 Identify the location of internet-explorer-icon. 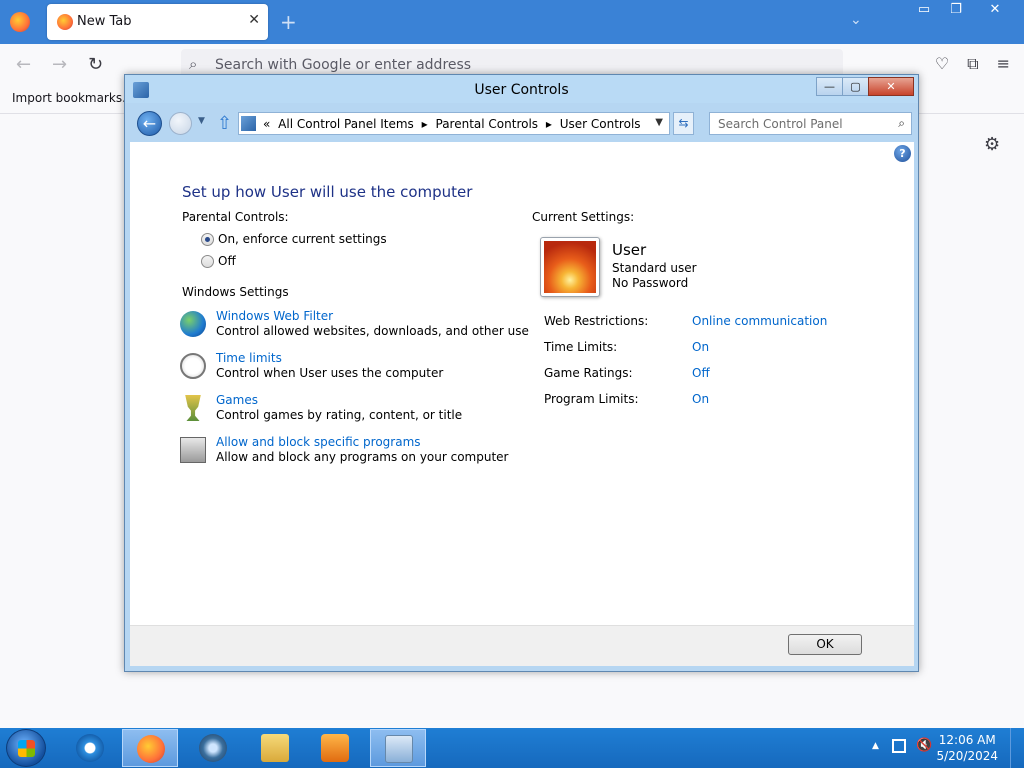
(90, 748).